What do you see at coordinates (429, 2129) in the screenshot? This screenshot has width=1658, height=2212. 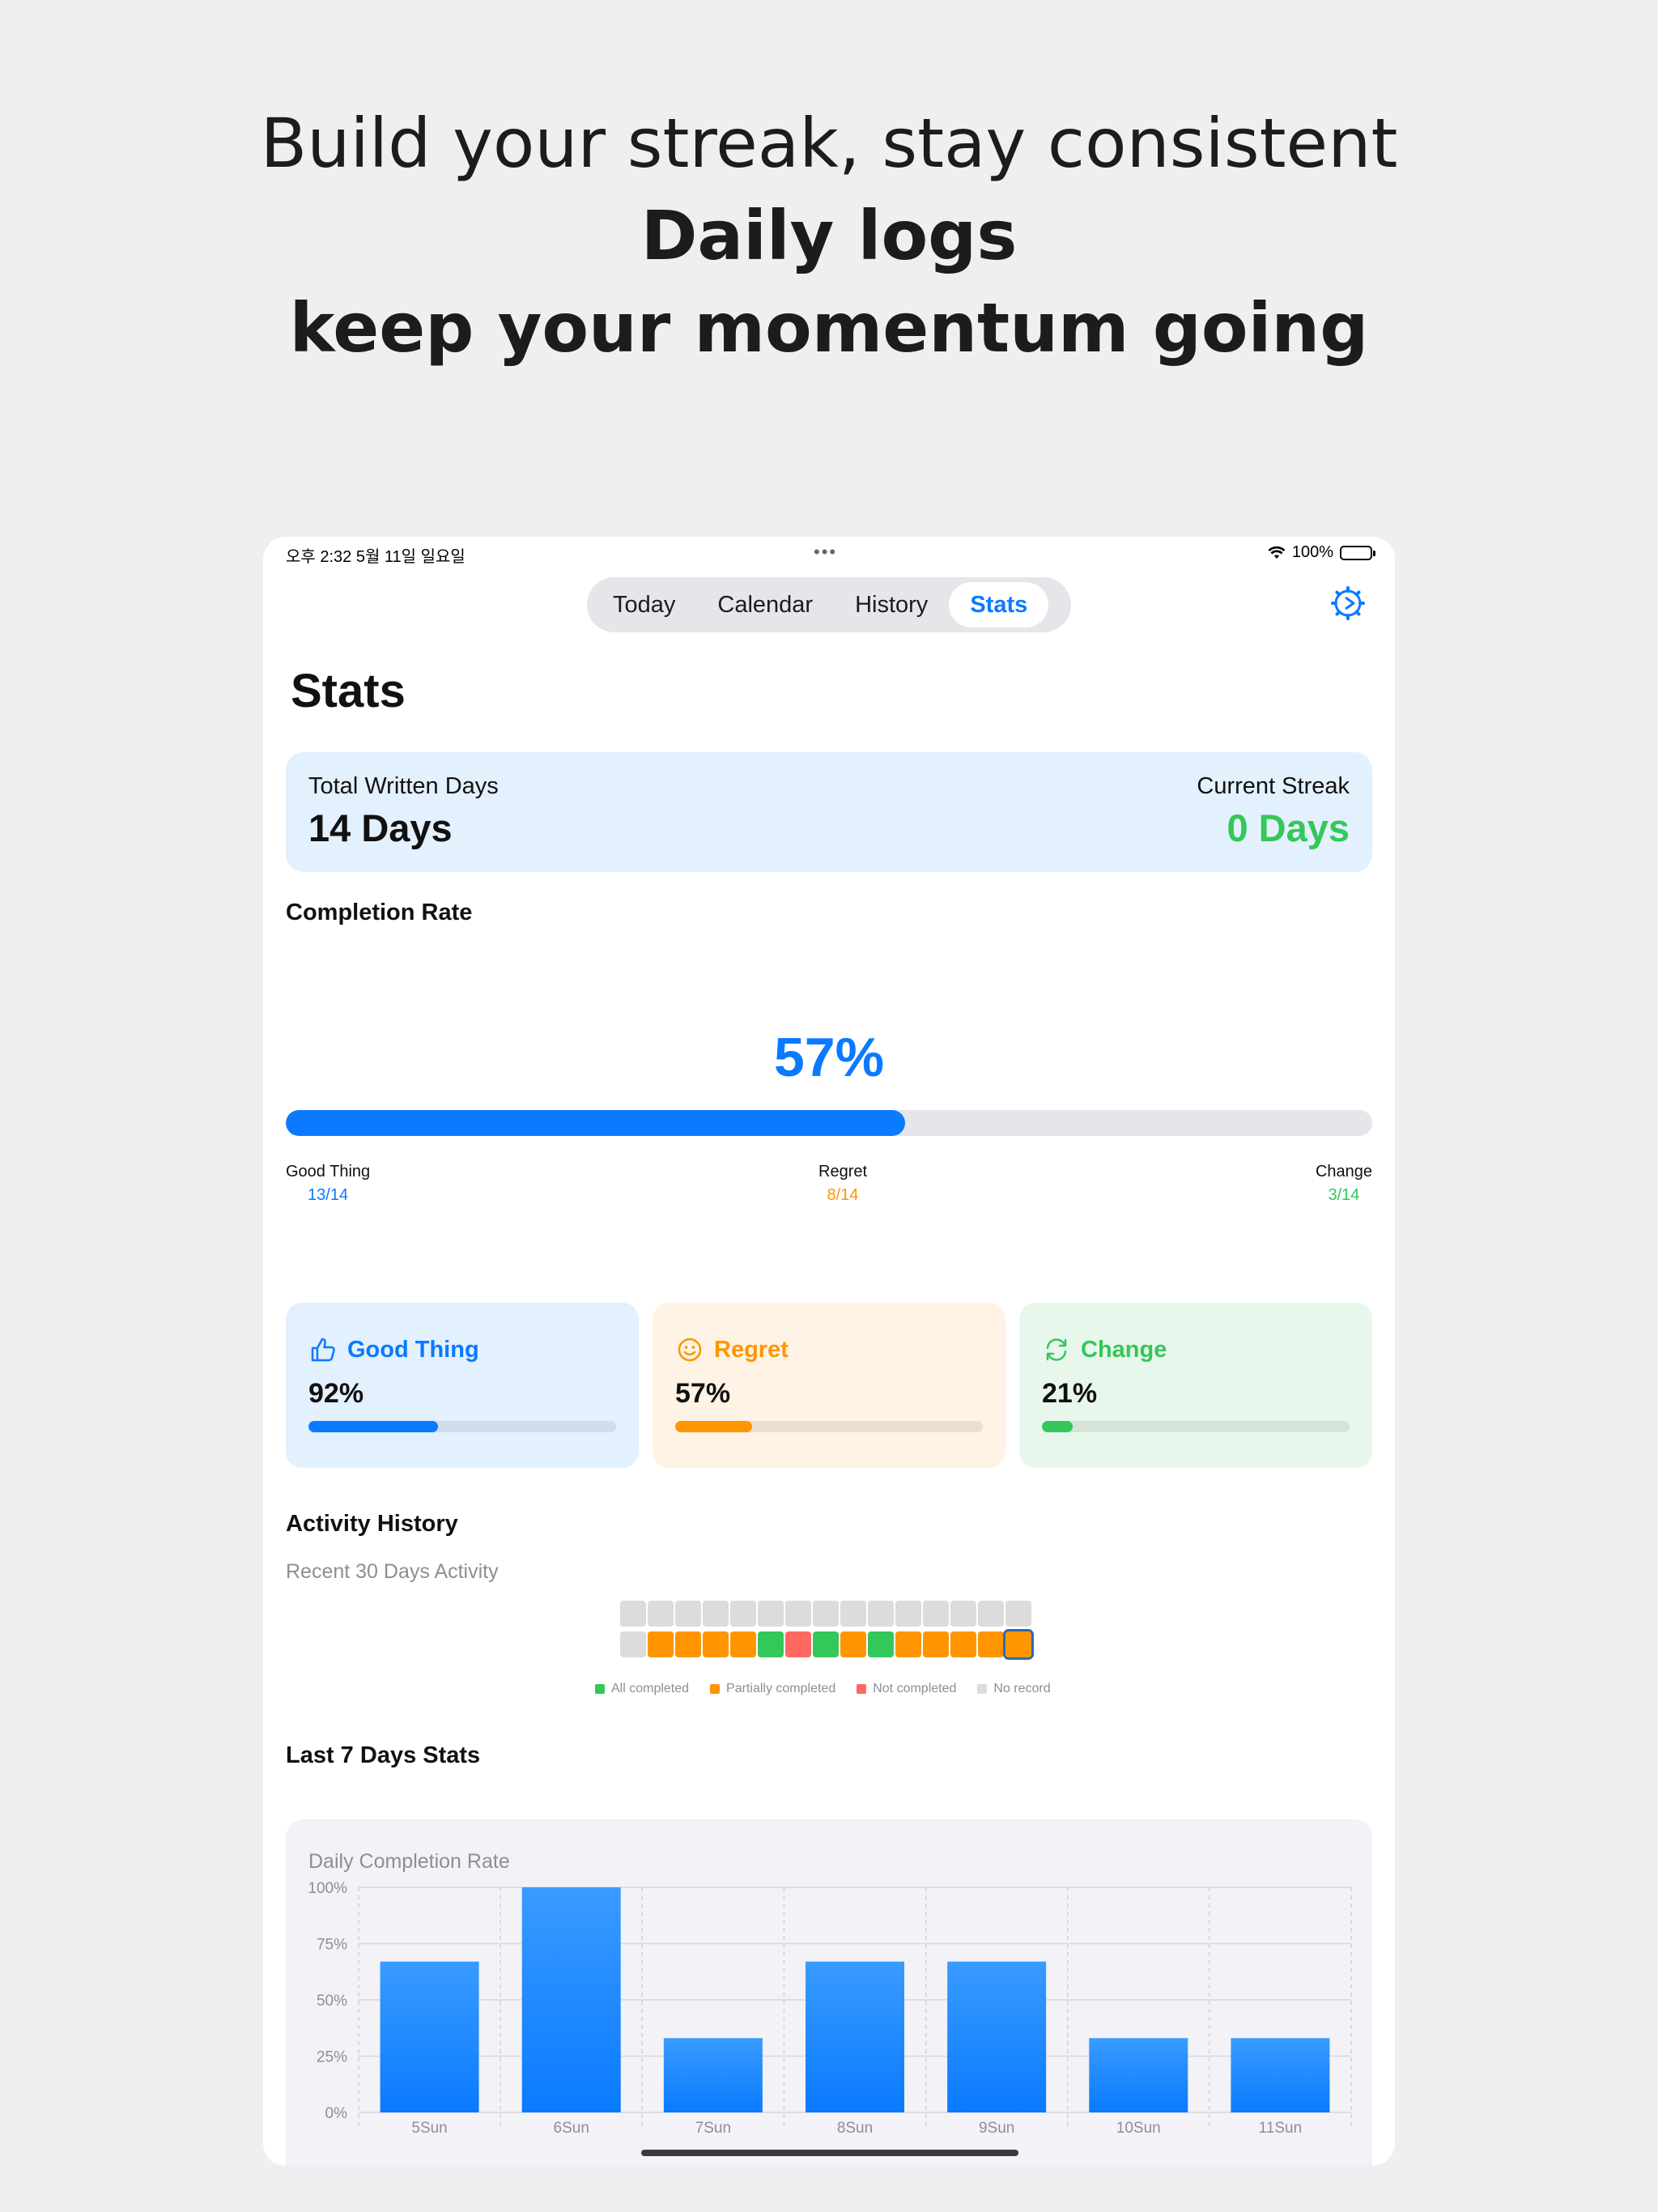 I see `x-tick-label: 5Sun` at bounding box center [429, 2129].